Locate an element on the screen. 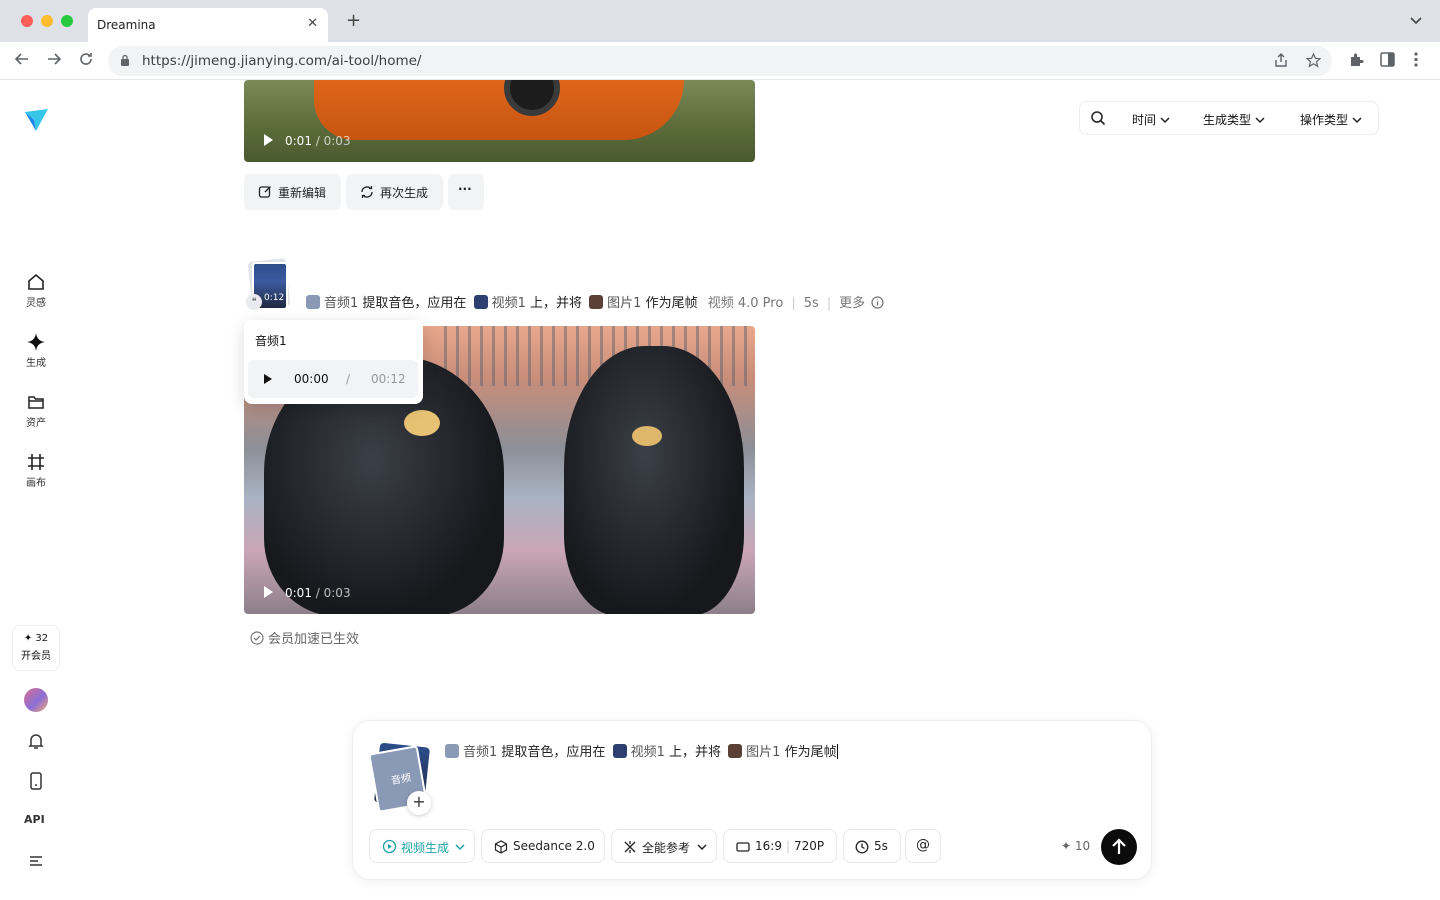 Image resolution: width=1440 pixels, height=900 pixels. vip-membership-button: ✦ 32 开会员 is located at coordinates (36, 648).